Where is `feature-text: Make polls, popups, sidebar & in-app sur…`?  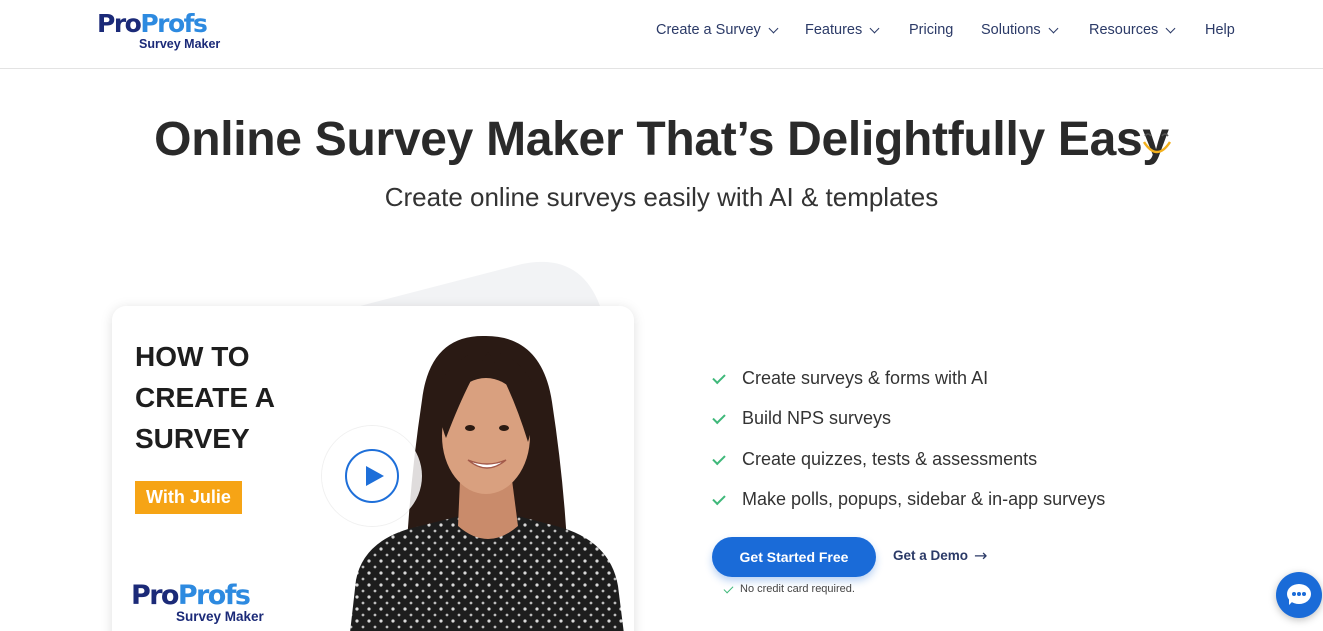
feature-text: Make polls, popups, sidebar & in-app sur… is located at coordinates (924, 499).